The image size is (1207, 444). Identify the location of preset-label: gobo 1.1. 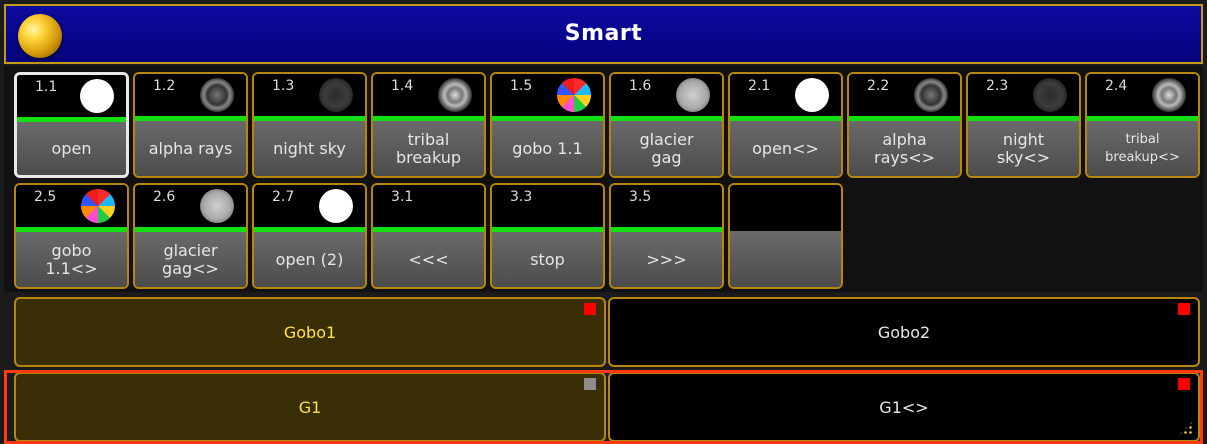
(547, 148).